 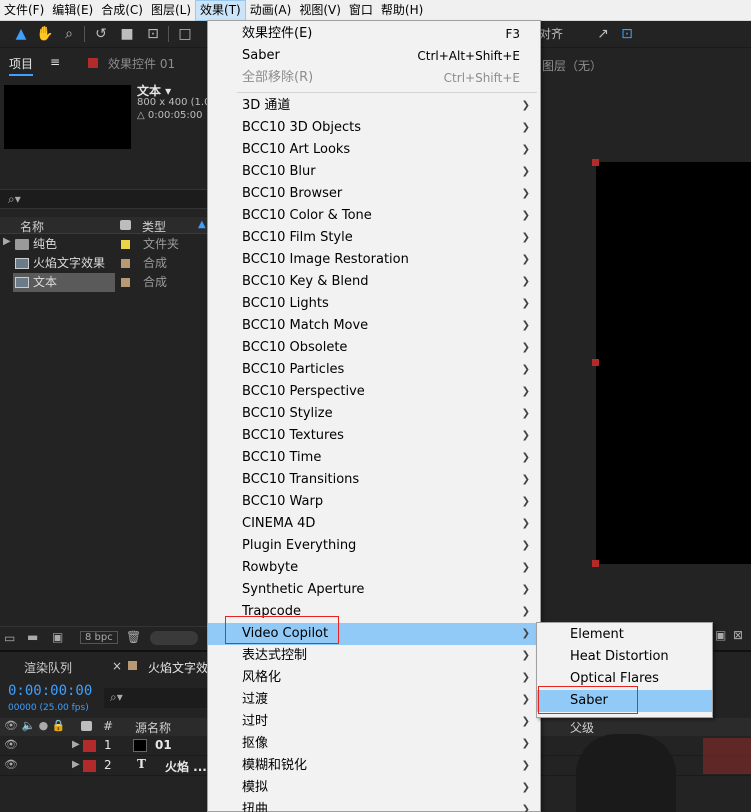 What do you see at coordinates (156, 698) in the screenshot?
I see `timeline-search: ⌕▾` at bounding box center [156, 698].